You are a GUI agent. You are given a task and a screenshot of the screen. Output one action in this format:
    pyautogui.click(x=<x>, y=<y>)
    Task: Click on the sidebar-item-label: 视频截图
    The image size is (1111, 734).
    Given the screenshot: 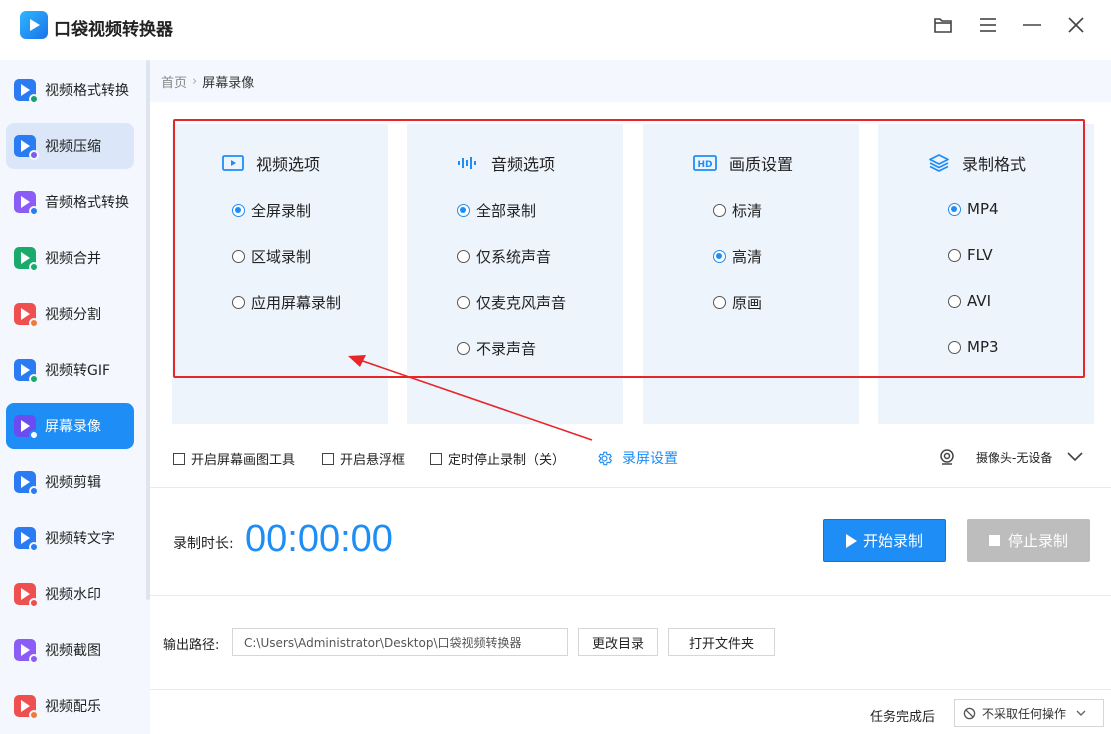 What is the action you would take?
    pyautogui.click(x=73, y=651)
    